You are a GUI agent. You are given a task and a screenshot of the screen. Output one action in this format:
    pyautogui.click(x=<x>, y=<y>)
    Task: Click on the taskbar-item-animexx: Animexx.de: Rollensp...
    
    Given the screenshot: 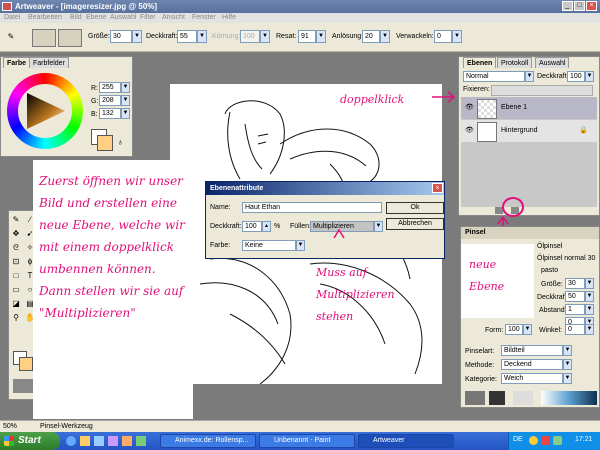 What is the action you would take?
    pyautogui.click(x=208, y=441)
    